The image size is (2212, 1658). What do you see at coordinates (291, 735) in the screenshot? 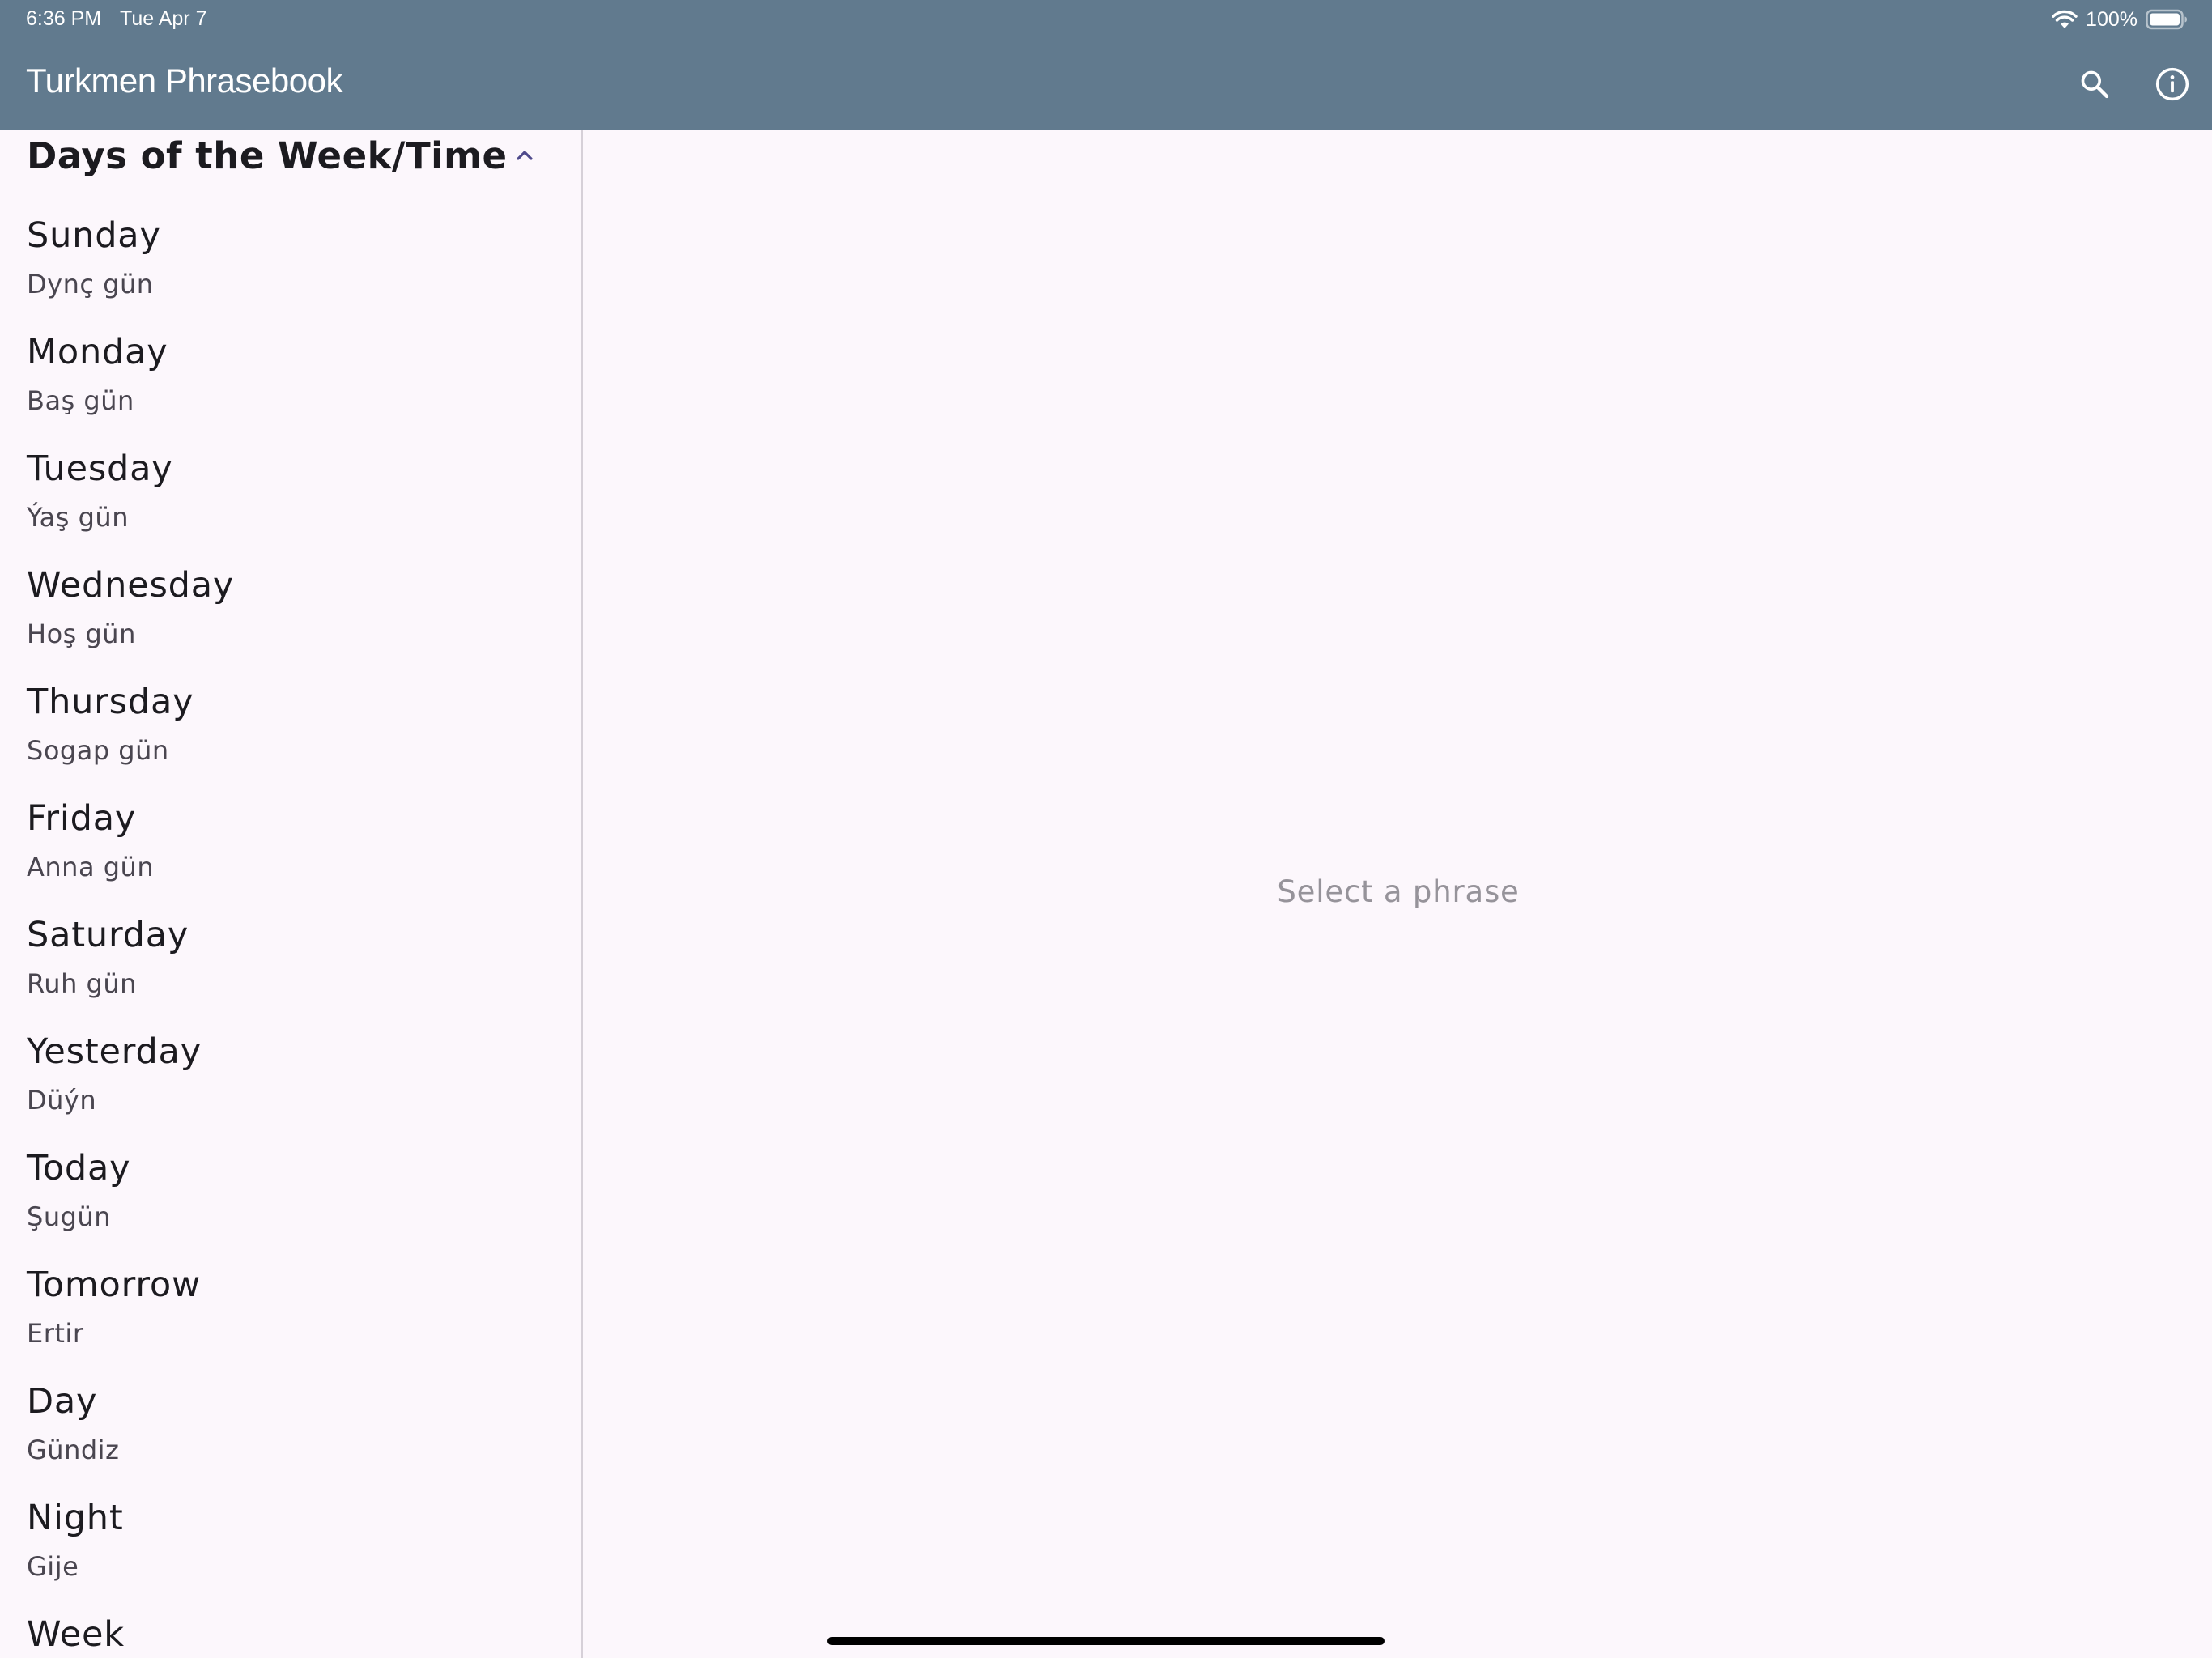
I see `phrase-item: Thursday Sogap gün` at bounding box center [291, 735].